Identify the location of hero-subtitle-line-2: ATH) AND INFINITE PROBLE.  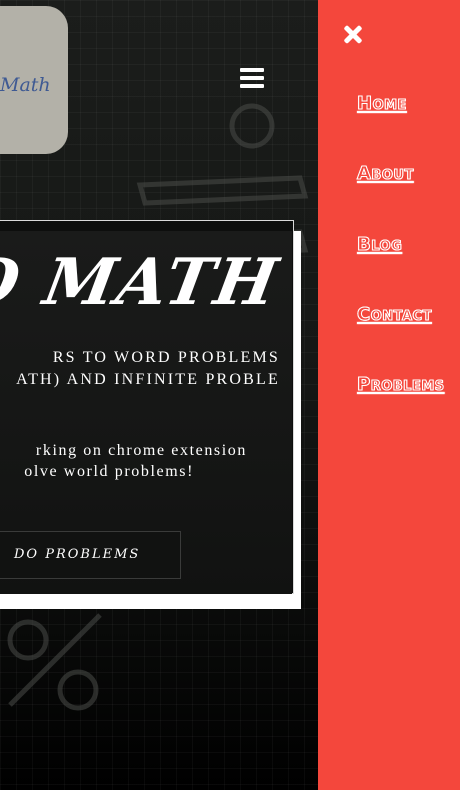
(148, 379).